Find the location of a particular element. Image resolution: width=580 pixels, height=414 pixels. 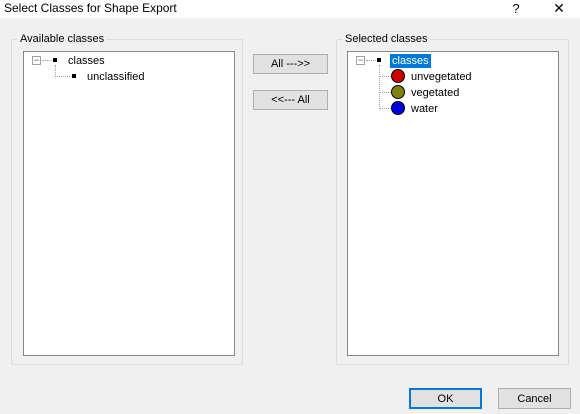

title-bar: Select Classes for Shape Export ? ✕ is located at coordinates (290, 9).